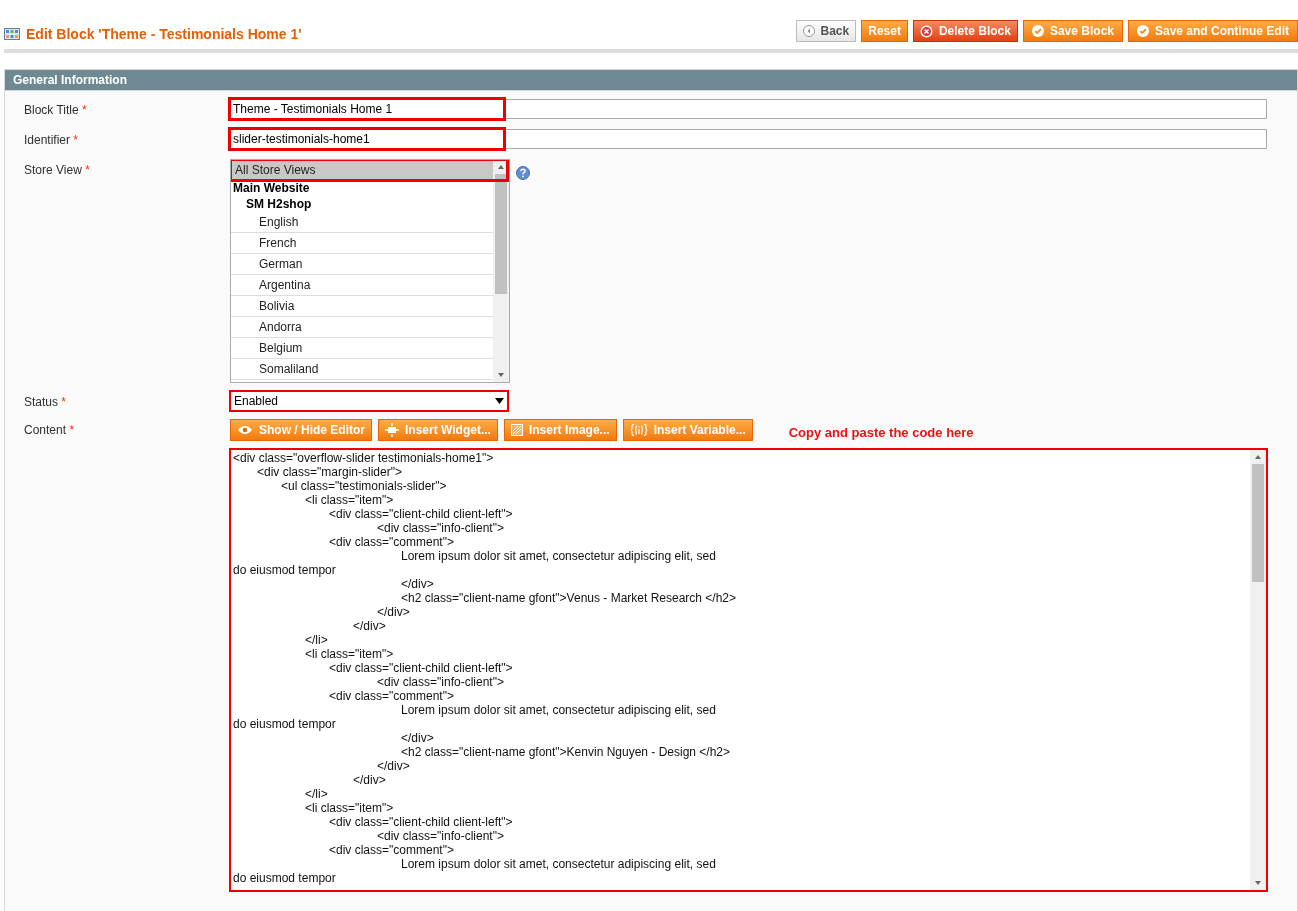  Describe the element at coordinates (52, 140) in the screenshot. I see `field-label: Identifier *` at that location.